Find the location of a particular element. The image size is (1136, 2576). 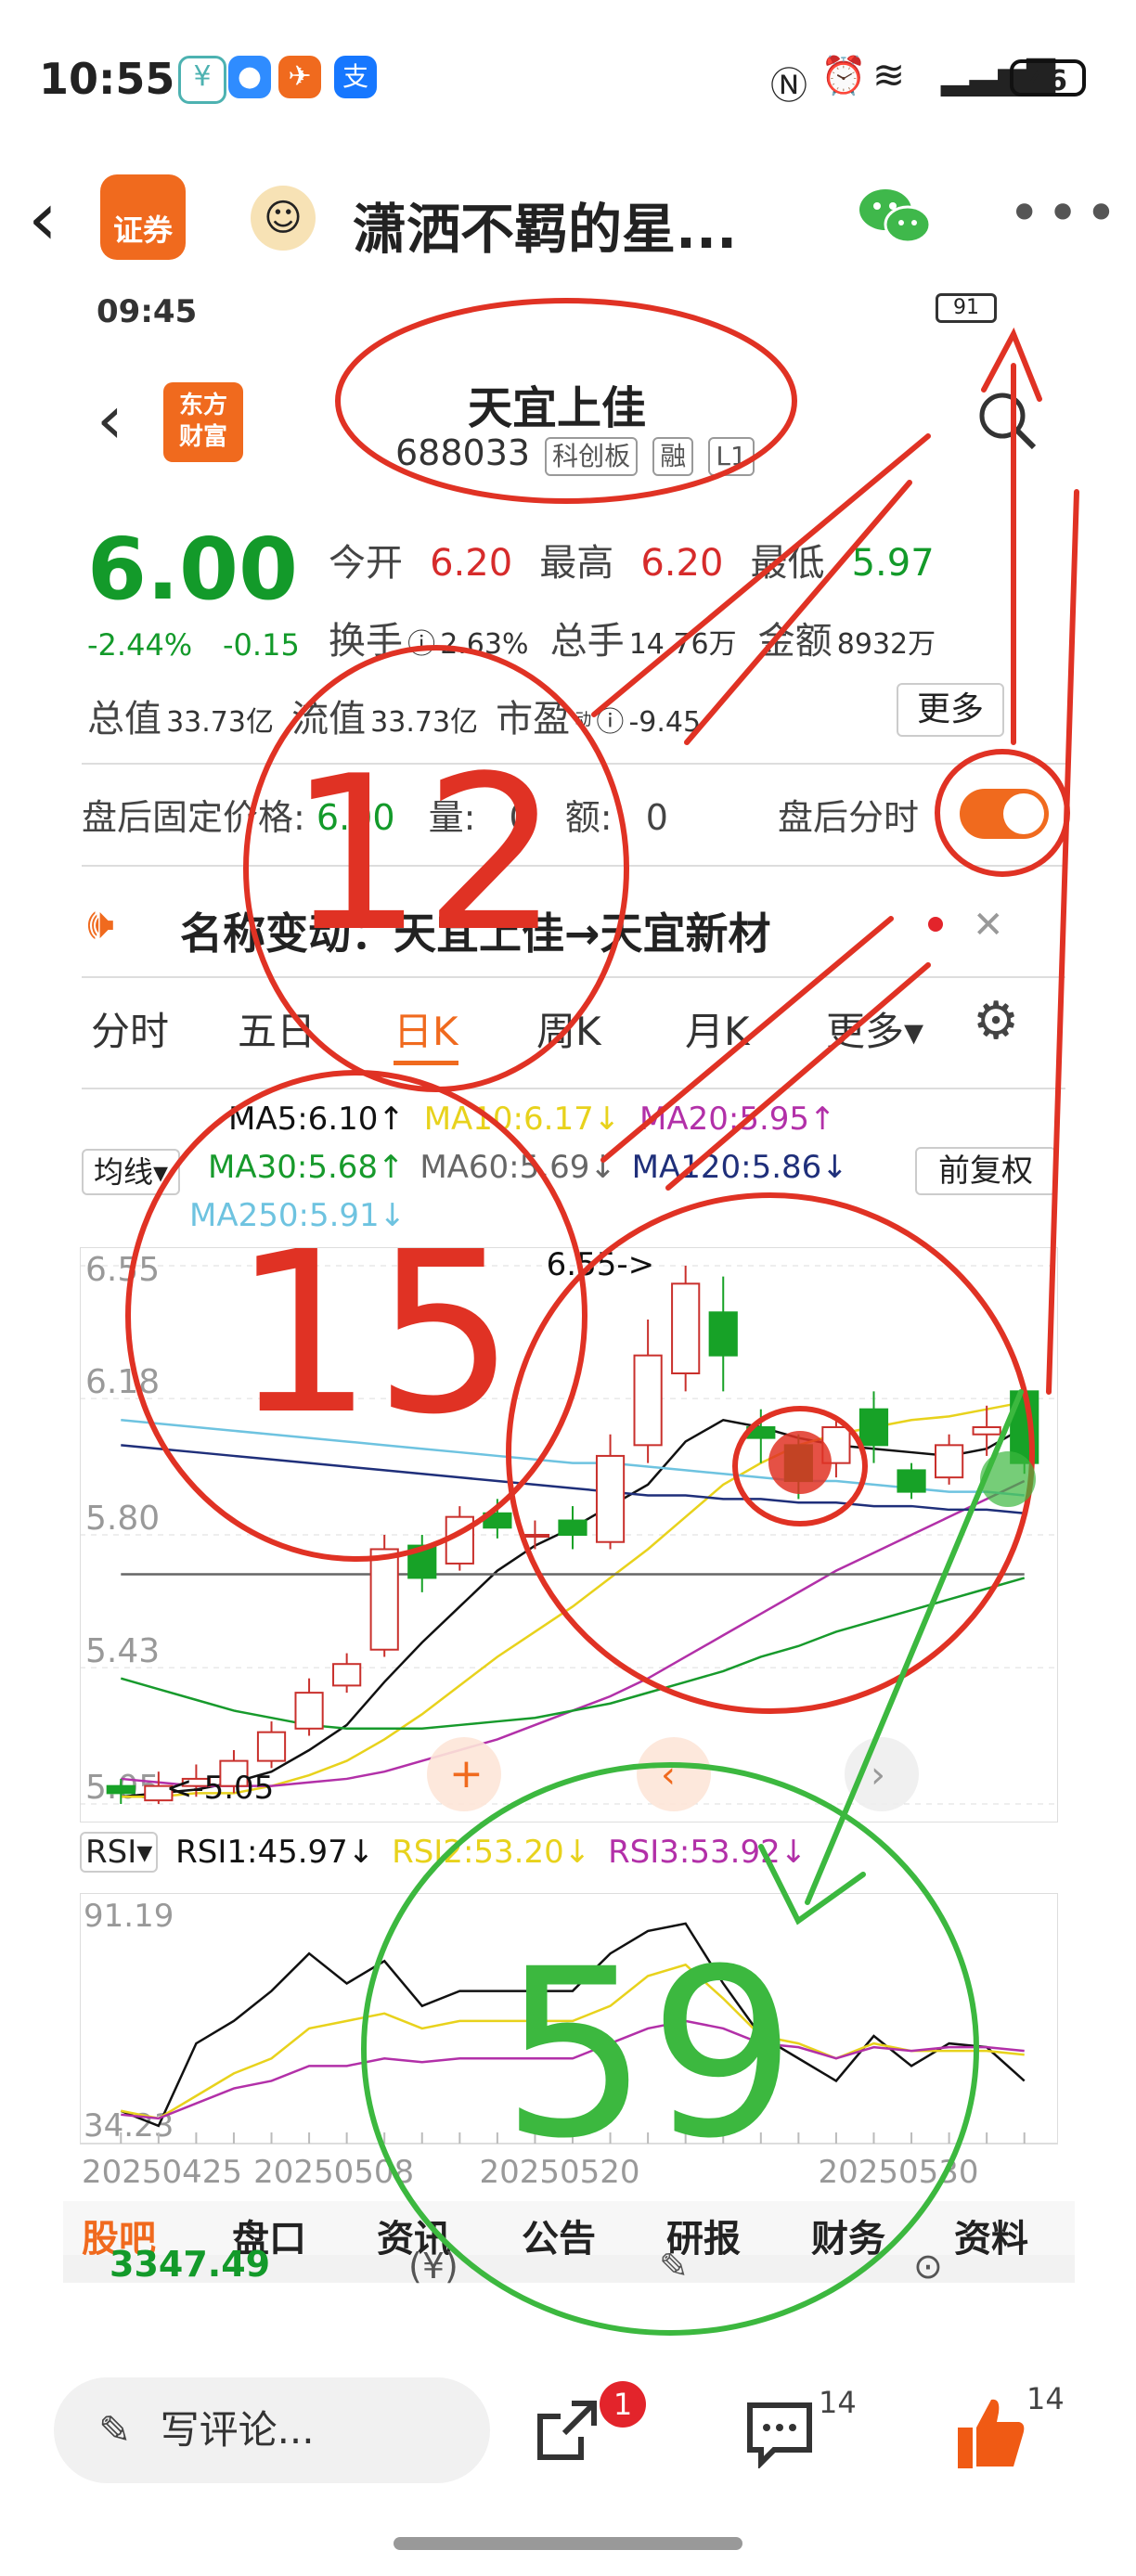

share-badge: 1 is located at coordinates (623, 2404).